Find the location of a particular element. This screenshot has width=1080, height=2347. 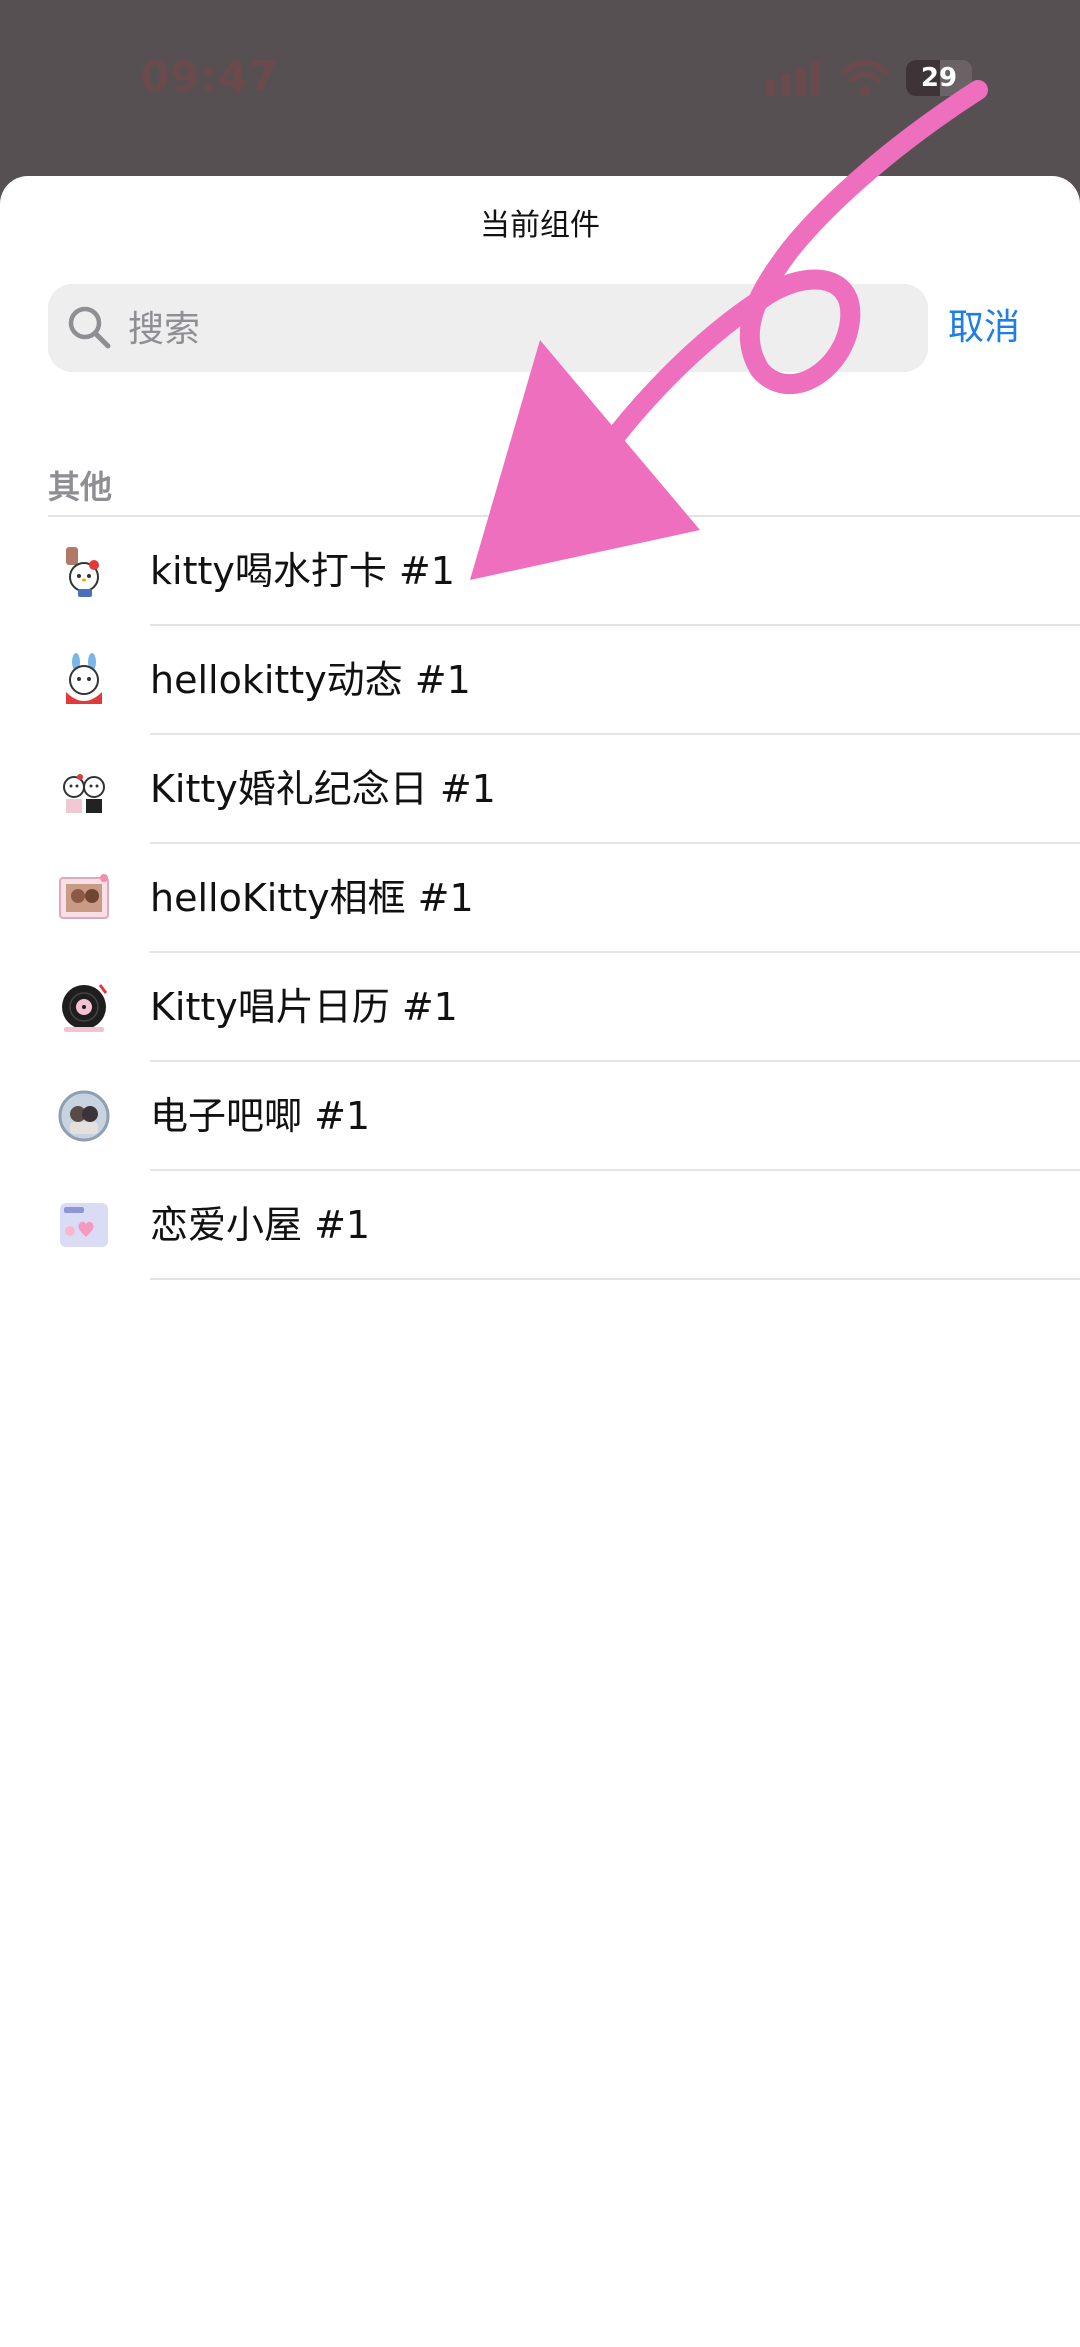

hello-kitty-water-icon is located at coordinates (82, 572).